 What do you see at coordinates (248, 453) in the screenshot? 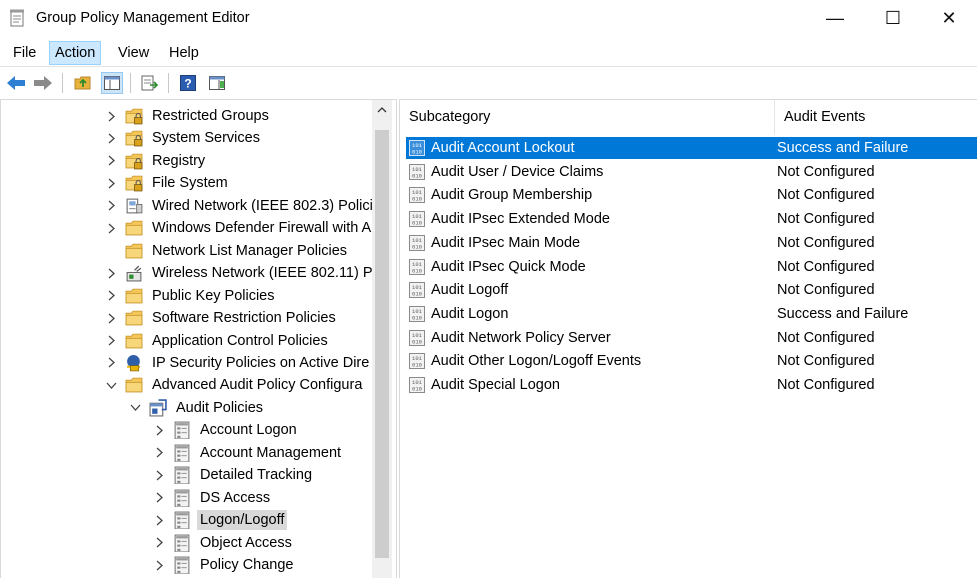
I see `tree-item: Account Management` at bounding box center [248, 453].